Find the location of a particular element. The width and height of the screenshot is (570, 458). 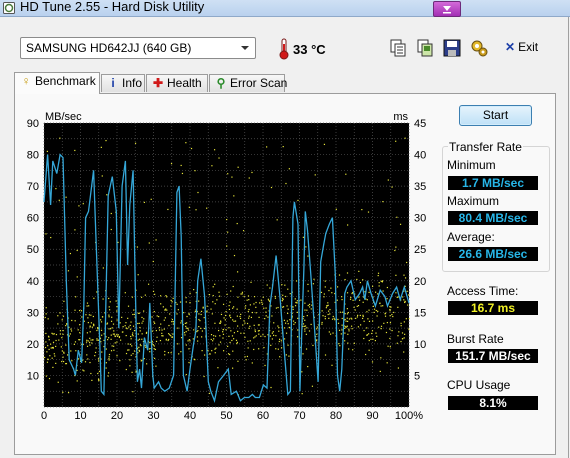

minimize-icon is located at coordinates (447, 10).